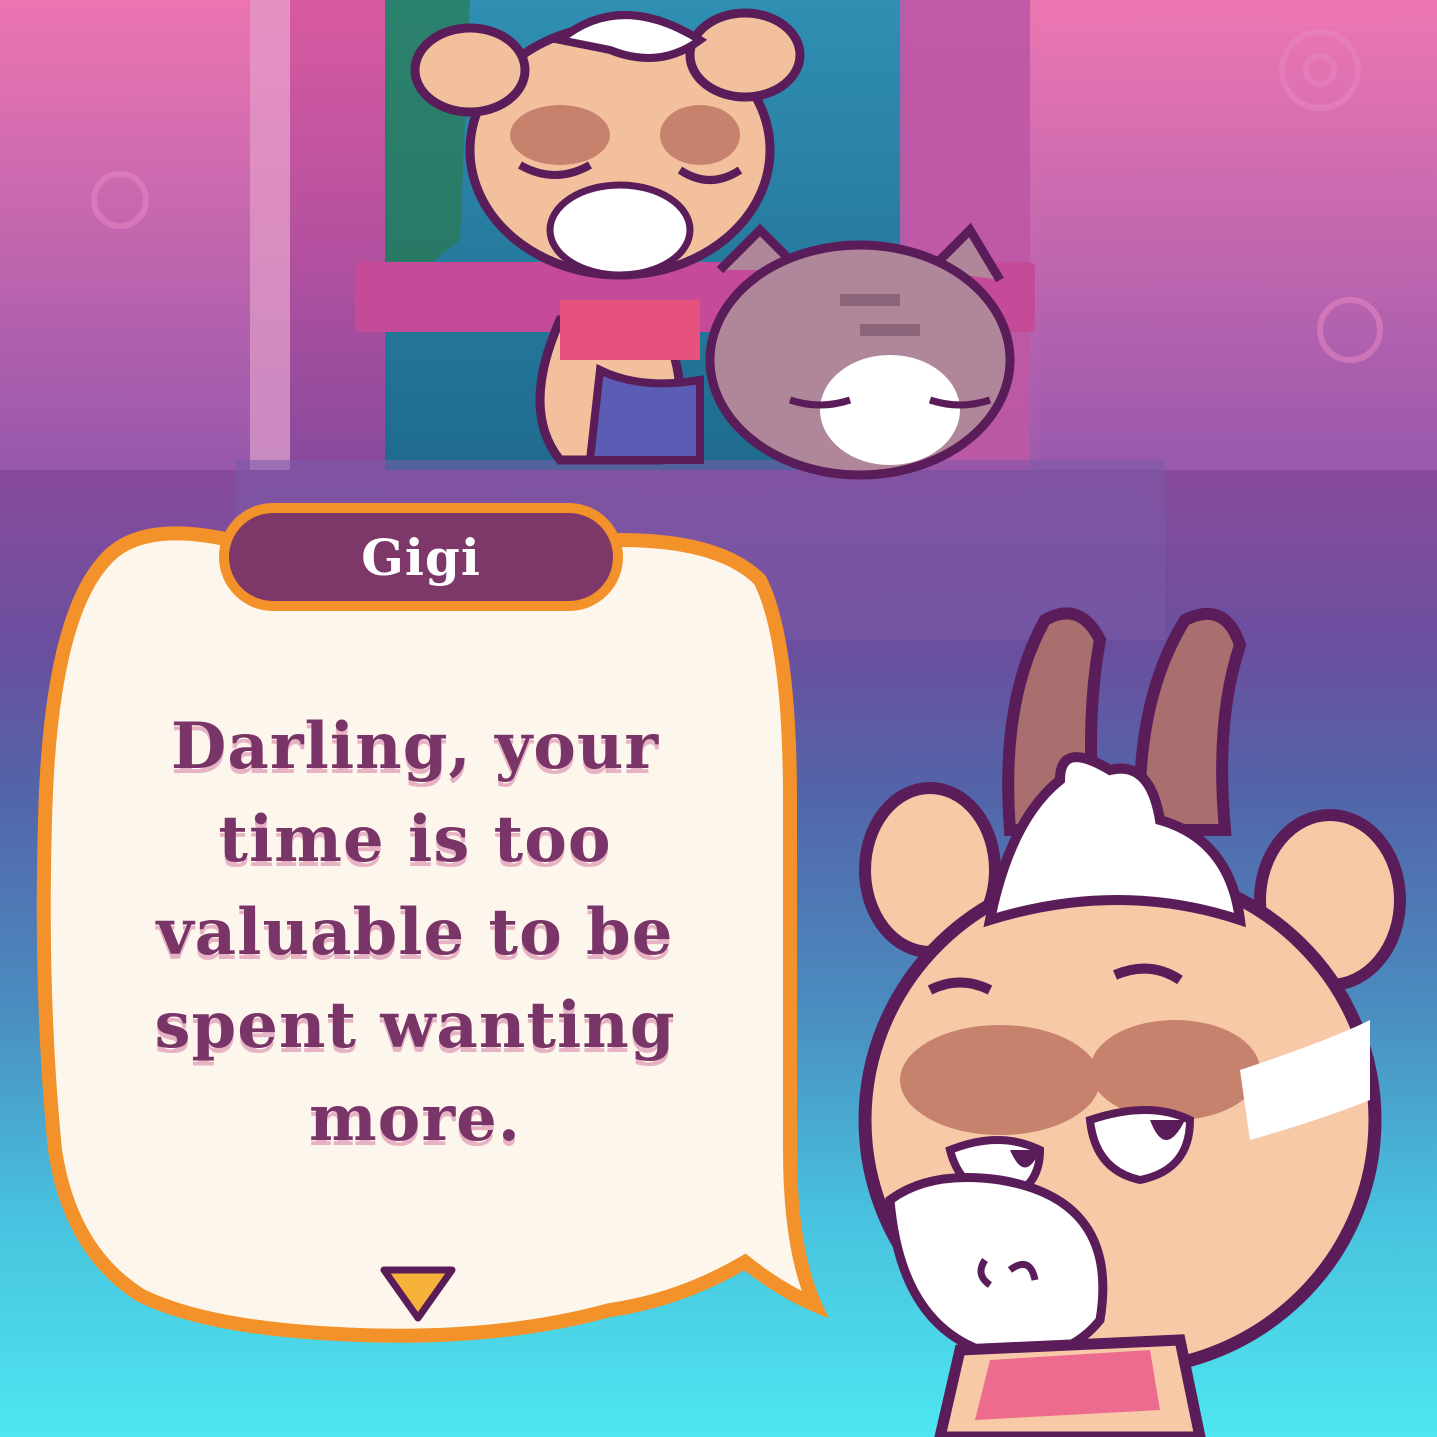 The width and height of the screenshot is (1437, 1437). Describe the element at coordinates (418, 1295) in the screenshot. I see `chevron-down-icon` at that location.